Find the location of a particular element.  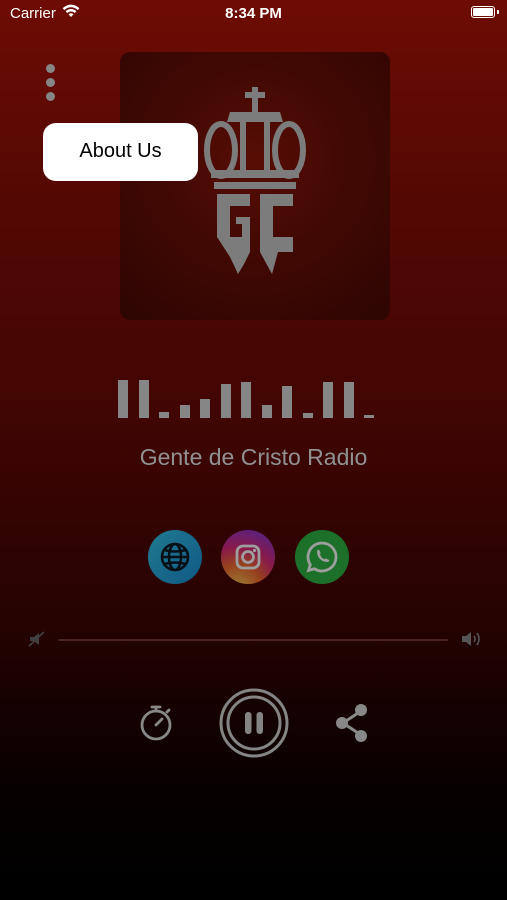

clock: 8:34 PM is located at coordinates (253, 13).